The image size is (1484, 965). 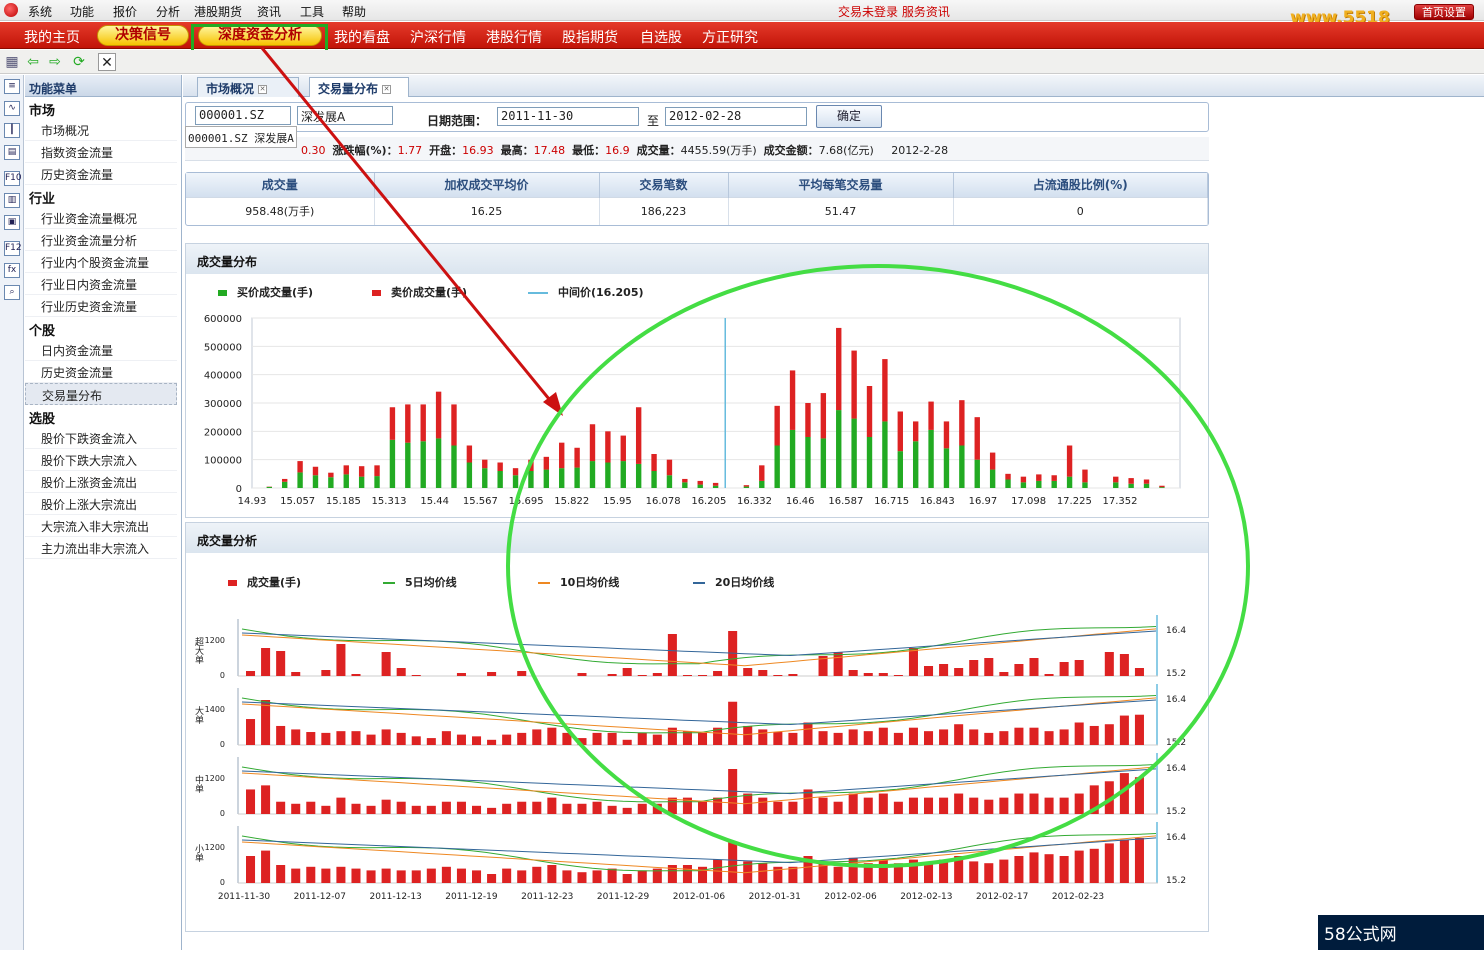 What do you see at coordinates (103, 196) in the screenshot?
I see `sidebar-group-industry: 行业` at bounding box center [103, 196].